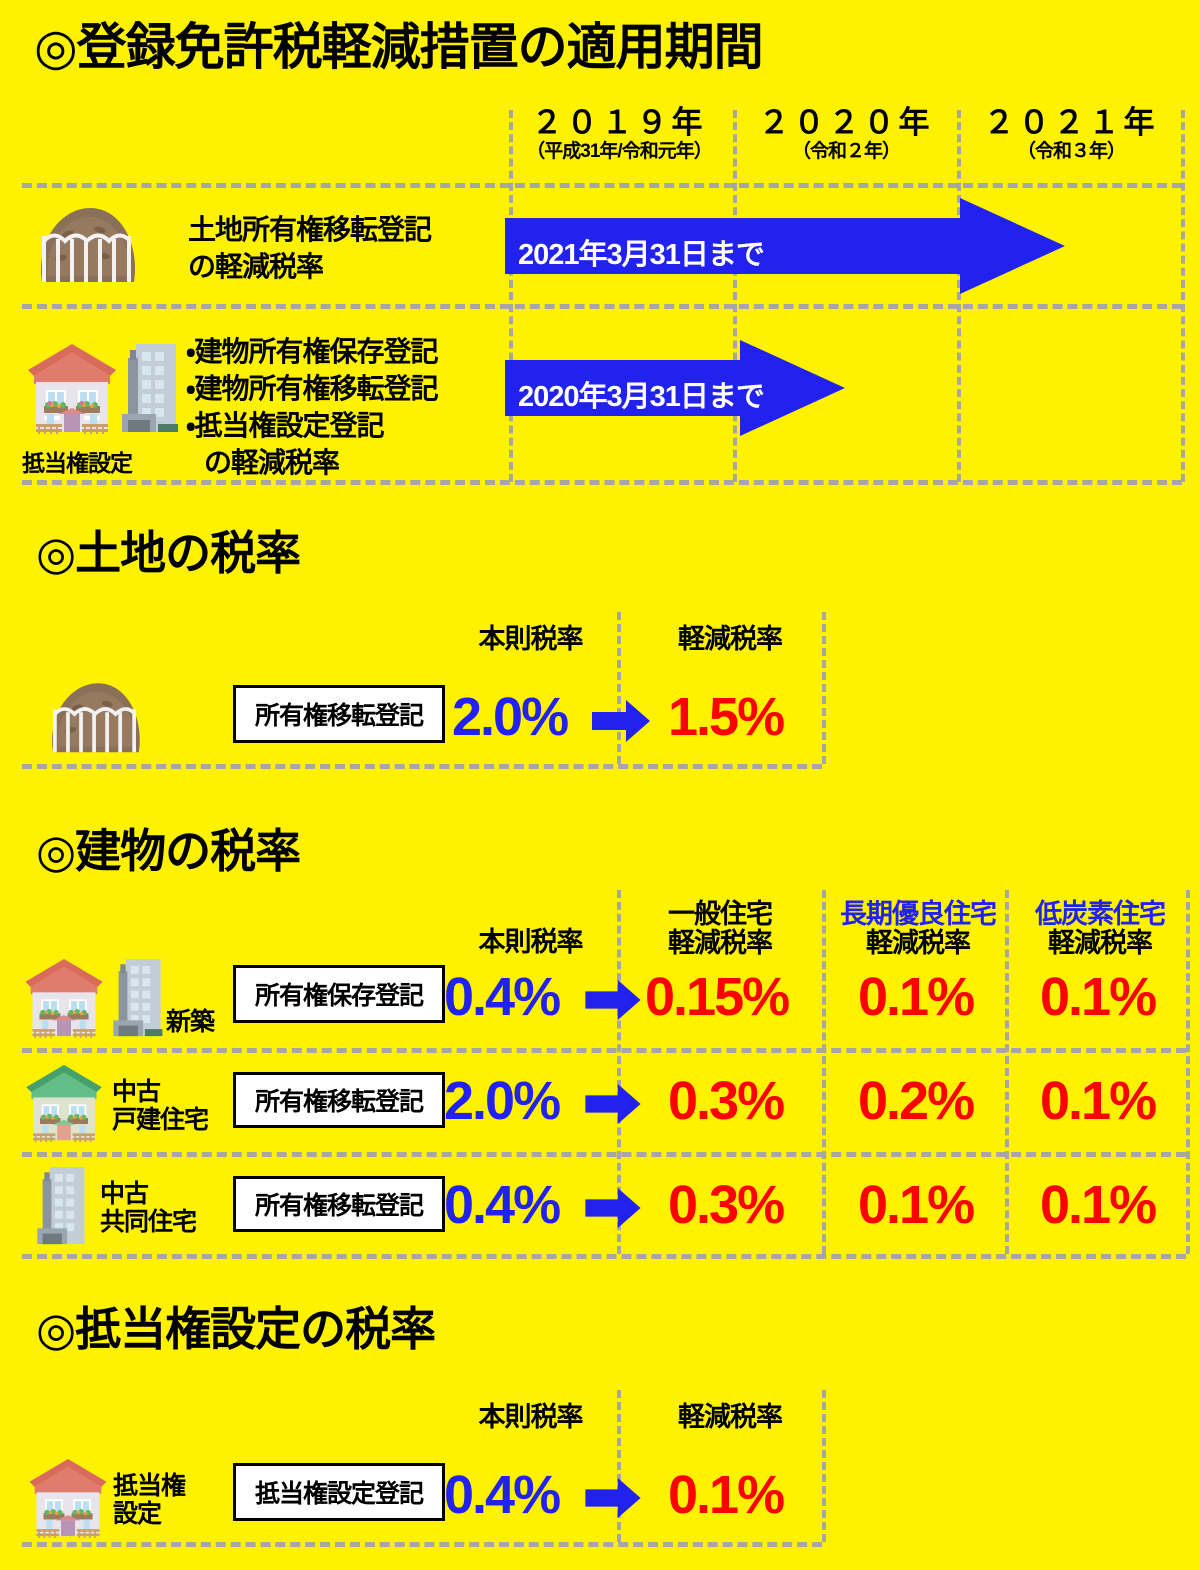 The image size is (1200, 1570). What do you see at coordinates (148, 1222) in the screenshot?
I see `building-row-3-label-line2: 共同住宅` at bounding box center [148, 1222].